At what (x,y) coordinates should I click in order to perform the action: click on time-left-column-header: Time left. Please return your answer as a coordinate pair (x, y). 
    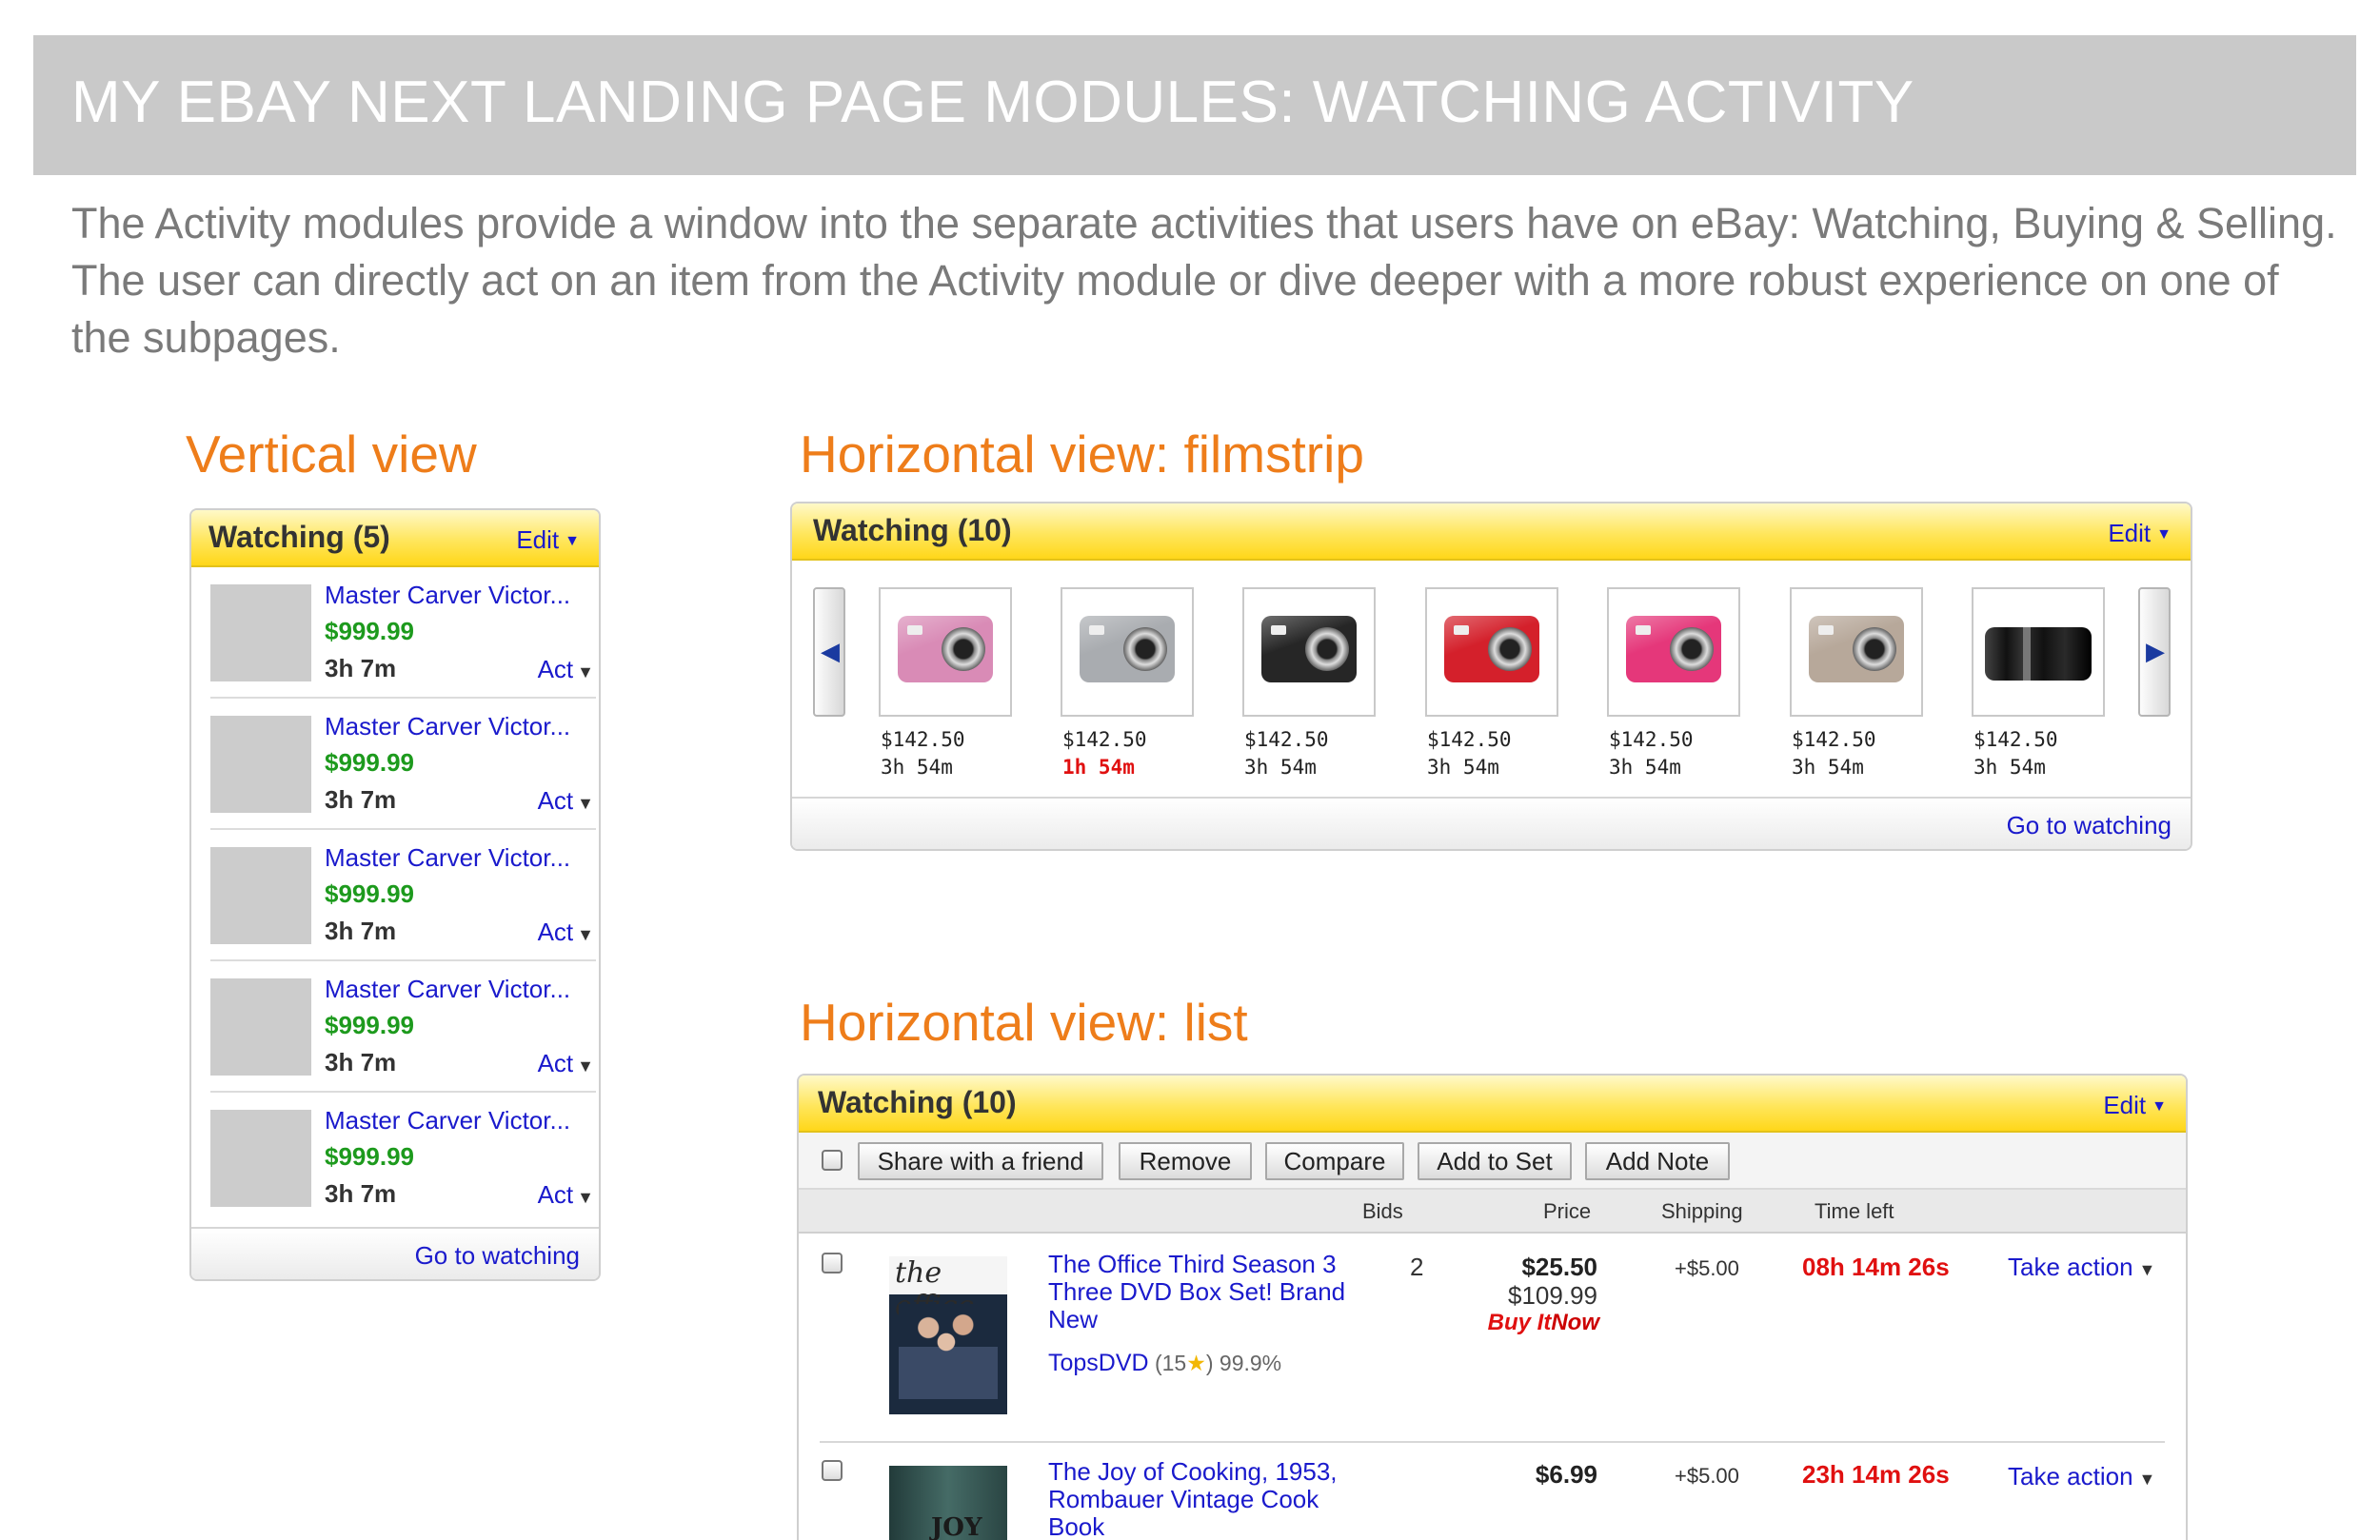
    Looking at the image, I should click on (1854, 1211).